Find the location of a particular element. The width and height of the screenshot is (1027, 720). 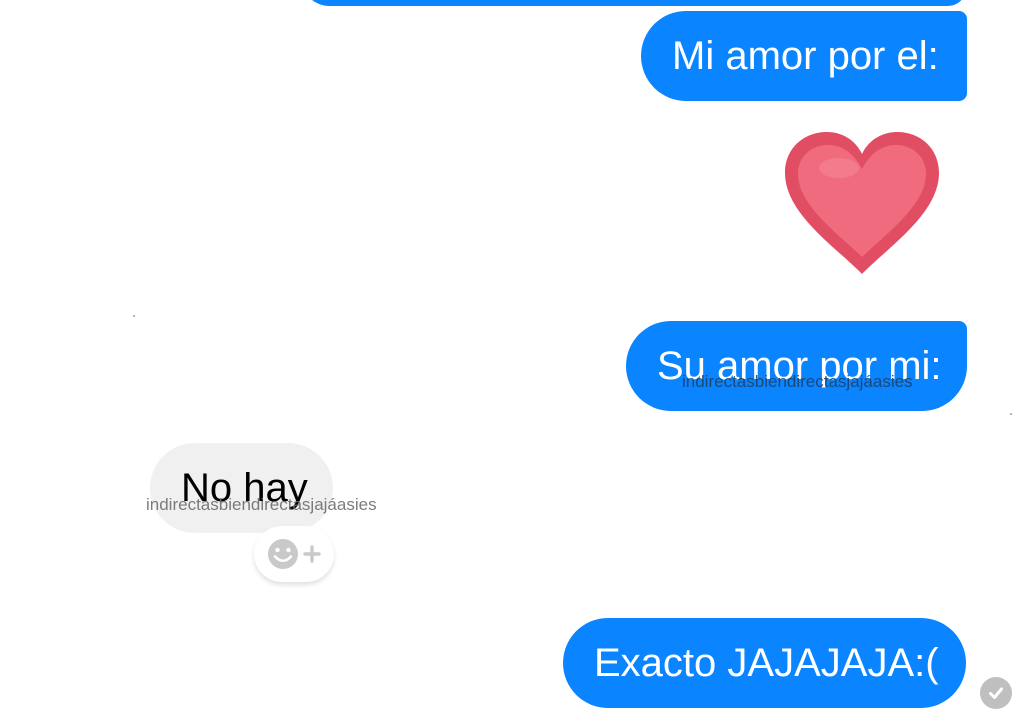

seen-check-icon is located at coordinates (996, 693).